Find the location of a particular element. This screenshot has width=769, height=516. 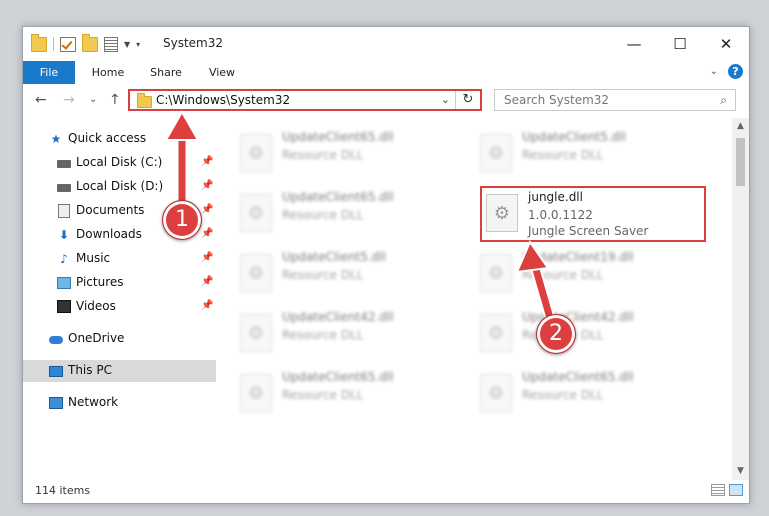

address-bar: C:\Windows\System32 ⌄ ↻ is located at coordinates (305, 100).